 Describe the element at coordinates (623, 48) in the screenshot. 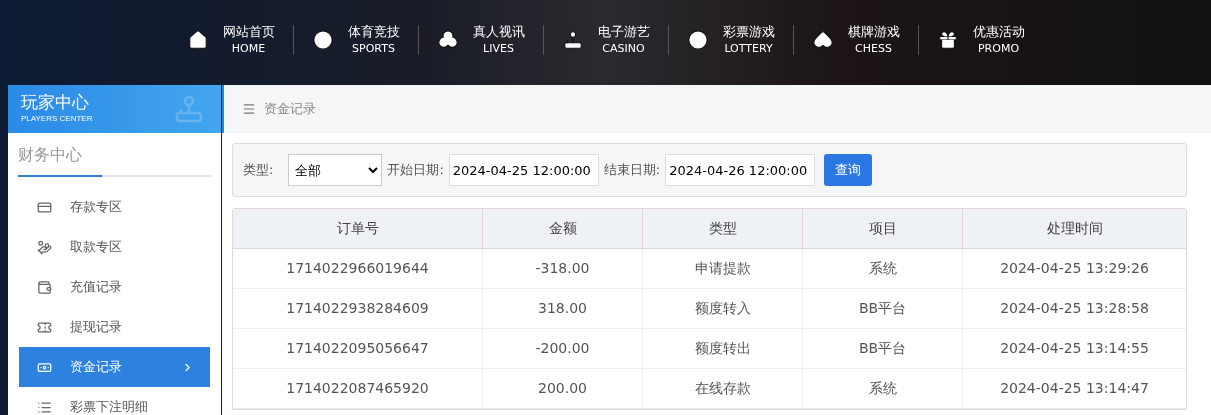

I see `nav-sublabel: CASINO` at that location.